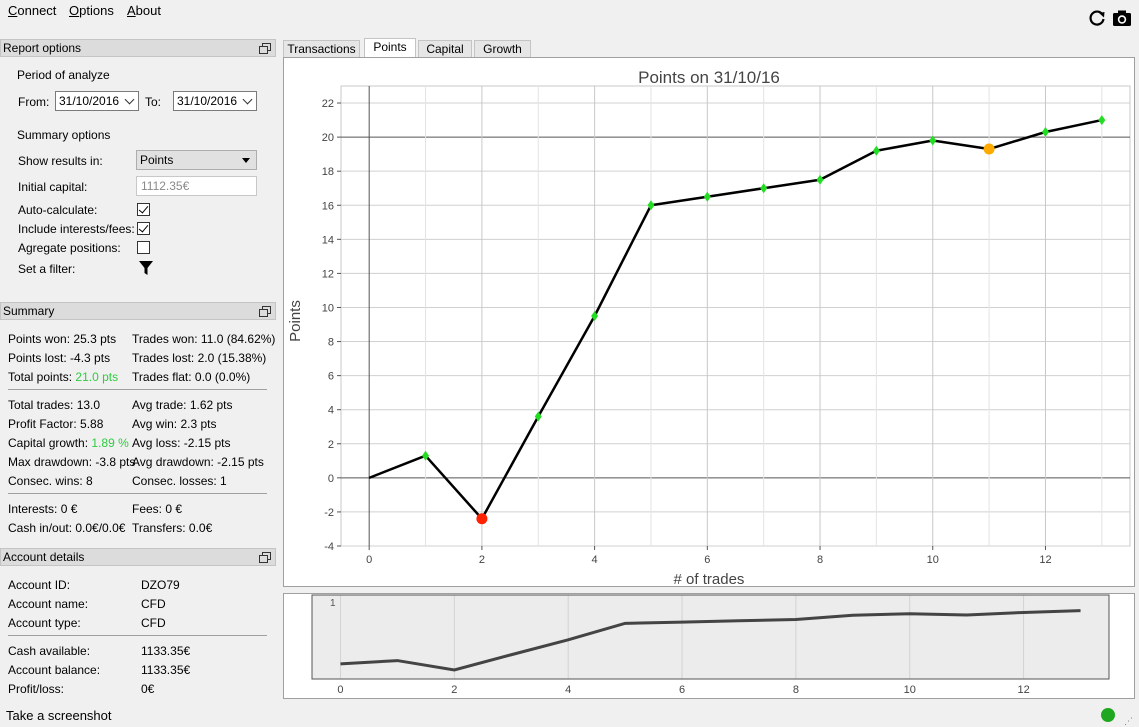  I want to click on menu-options: Options, so click(91, 10).